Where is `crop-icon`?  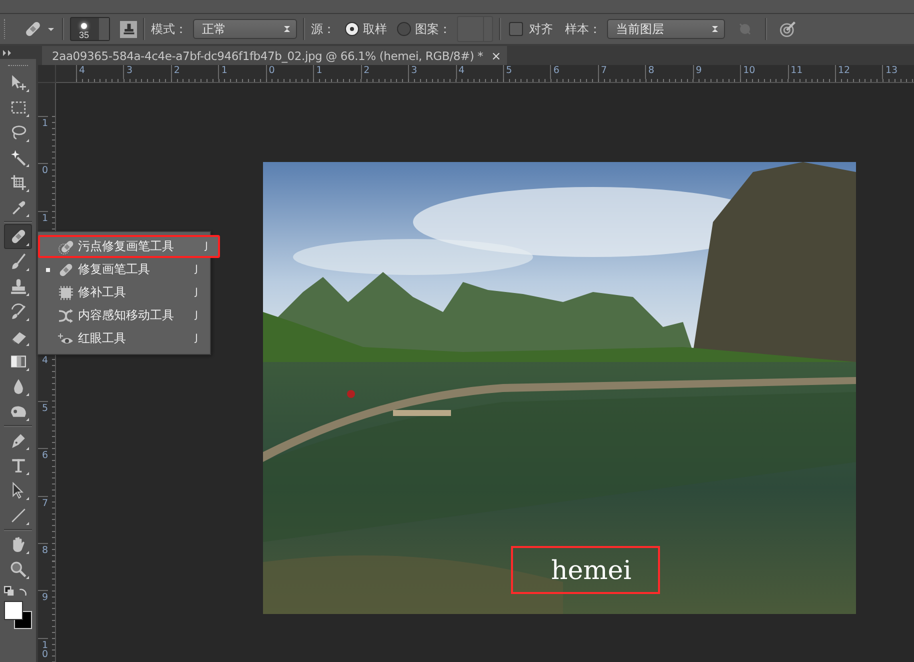
crop-icon is located at coordinates (18, 182).